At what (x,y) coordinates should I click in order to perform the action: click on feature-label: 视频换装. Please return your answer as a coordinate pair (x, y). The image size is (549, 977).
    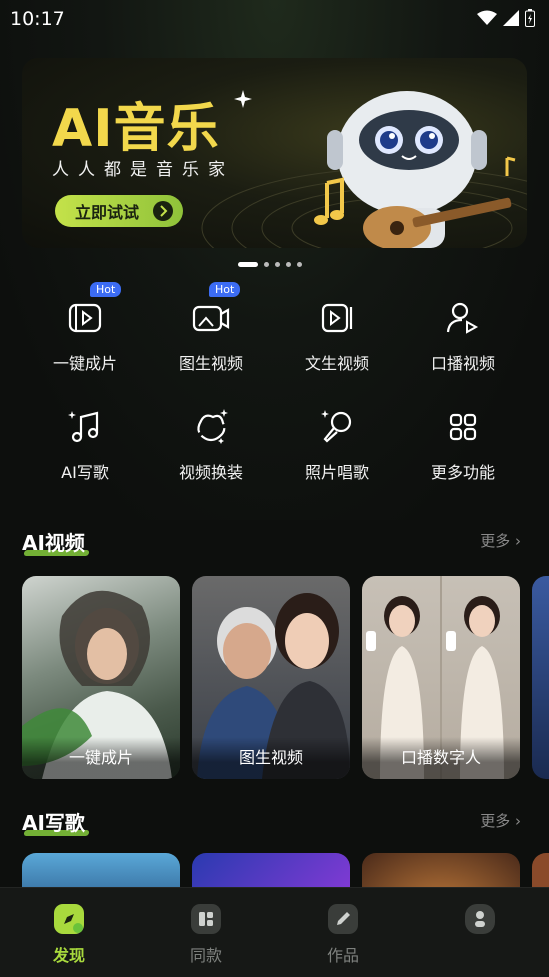
    Looking at the image, I should click on (210, 472).